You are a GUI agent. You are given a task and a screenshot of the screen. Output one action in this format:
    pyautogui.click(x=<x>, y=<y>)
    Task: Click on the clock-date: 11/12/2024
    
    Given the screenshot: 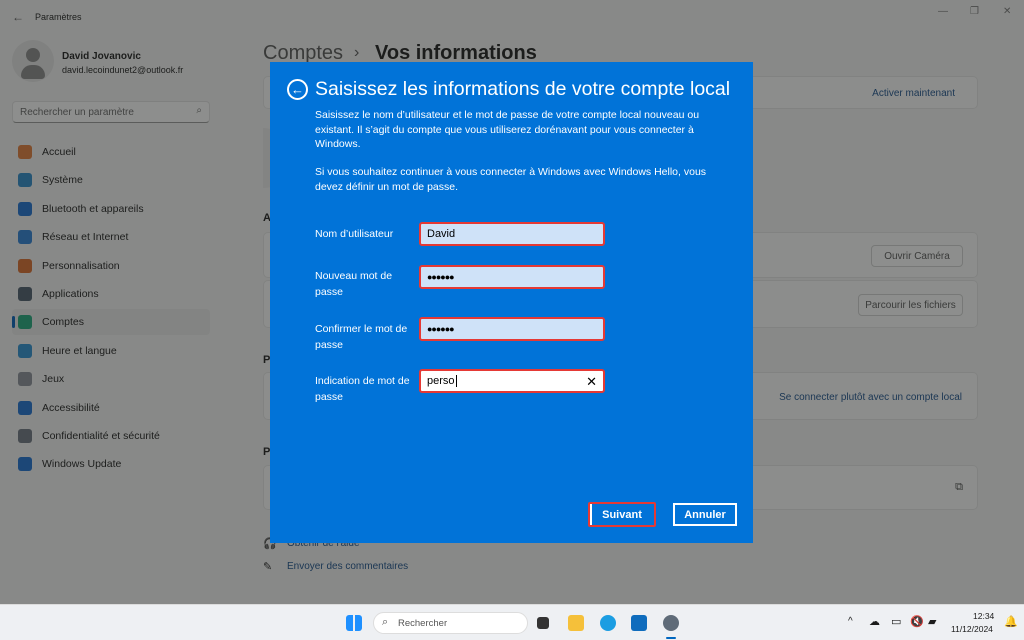 What is the action you would take?
    pyautogui.click(x=972, y=629)
    